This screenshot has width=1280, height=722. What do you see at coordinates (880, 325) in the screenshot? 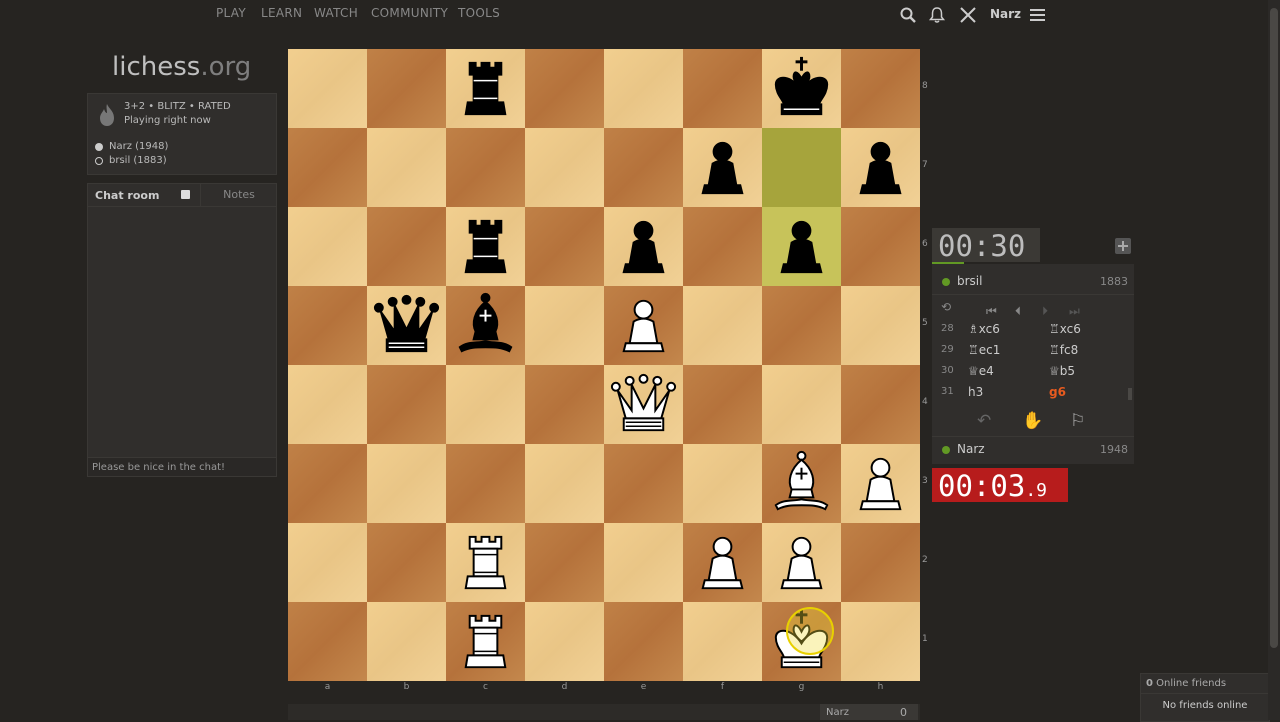
I see `square-h5` at bounding box center [880, 325].